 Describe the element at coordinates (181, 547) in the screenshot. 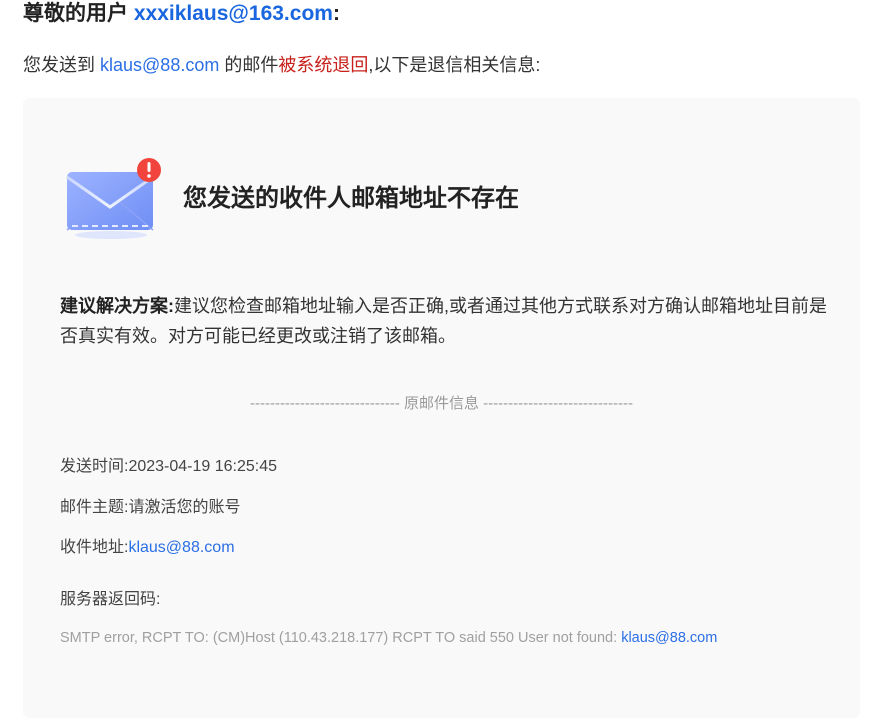

I see `recipient-address-link: klaus@88.com` at that location.